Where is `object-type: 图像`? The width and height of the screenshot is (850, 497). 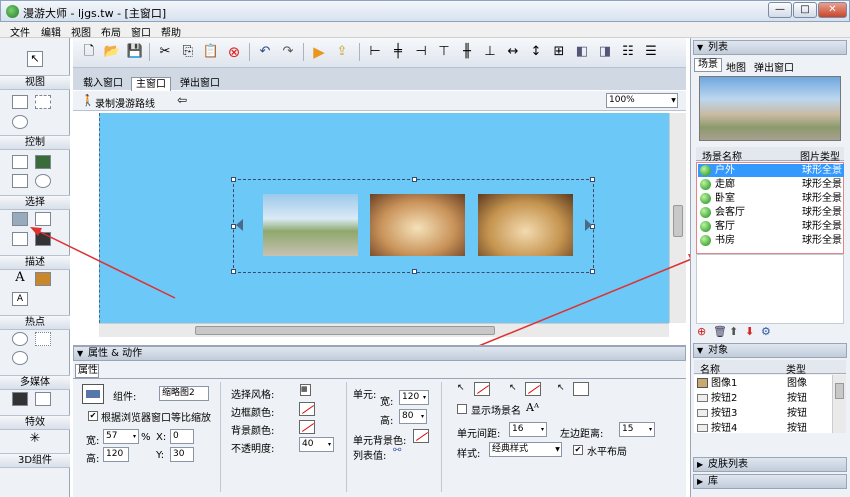
object-type: 图像 is located at coordinates (797, 383).